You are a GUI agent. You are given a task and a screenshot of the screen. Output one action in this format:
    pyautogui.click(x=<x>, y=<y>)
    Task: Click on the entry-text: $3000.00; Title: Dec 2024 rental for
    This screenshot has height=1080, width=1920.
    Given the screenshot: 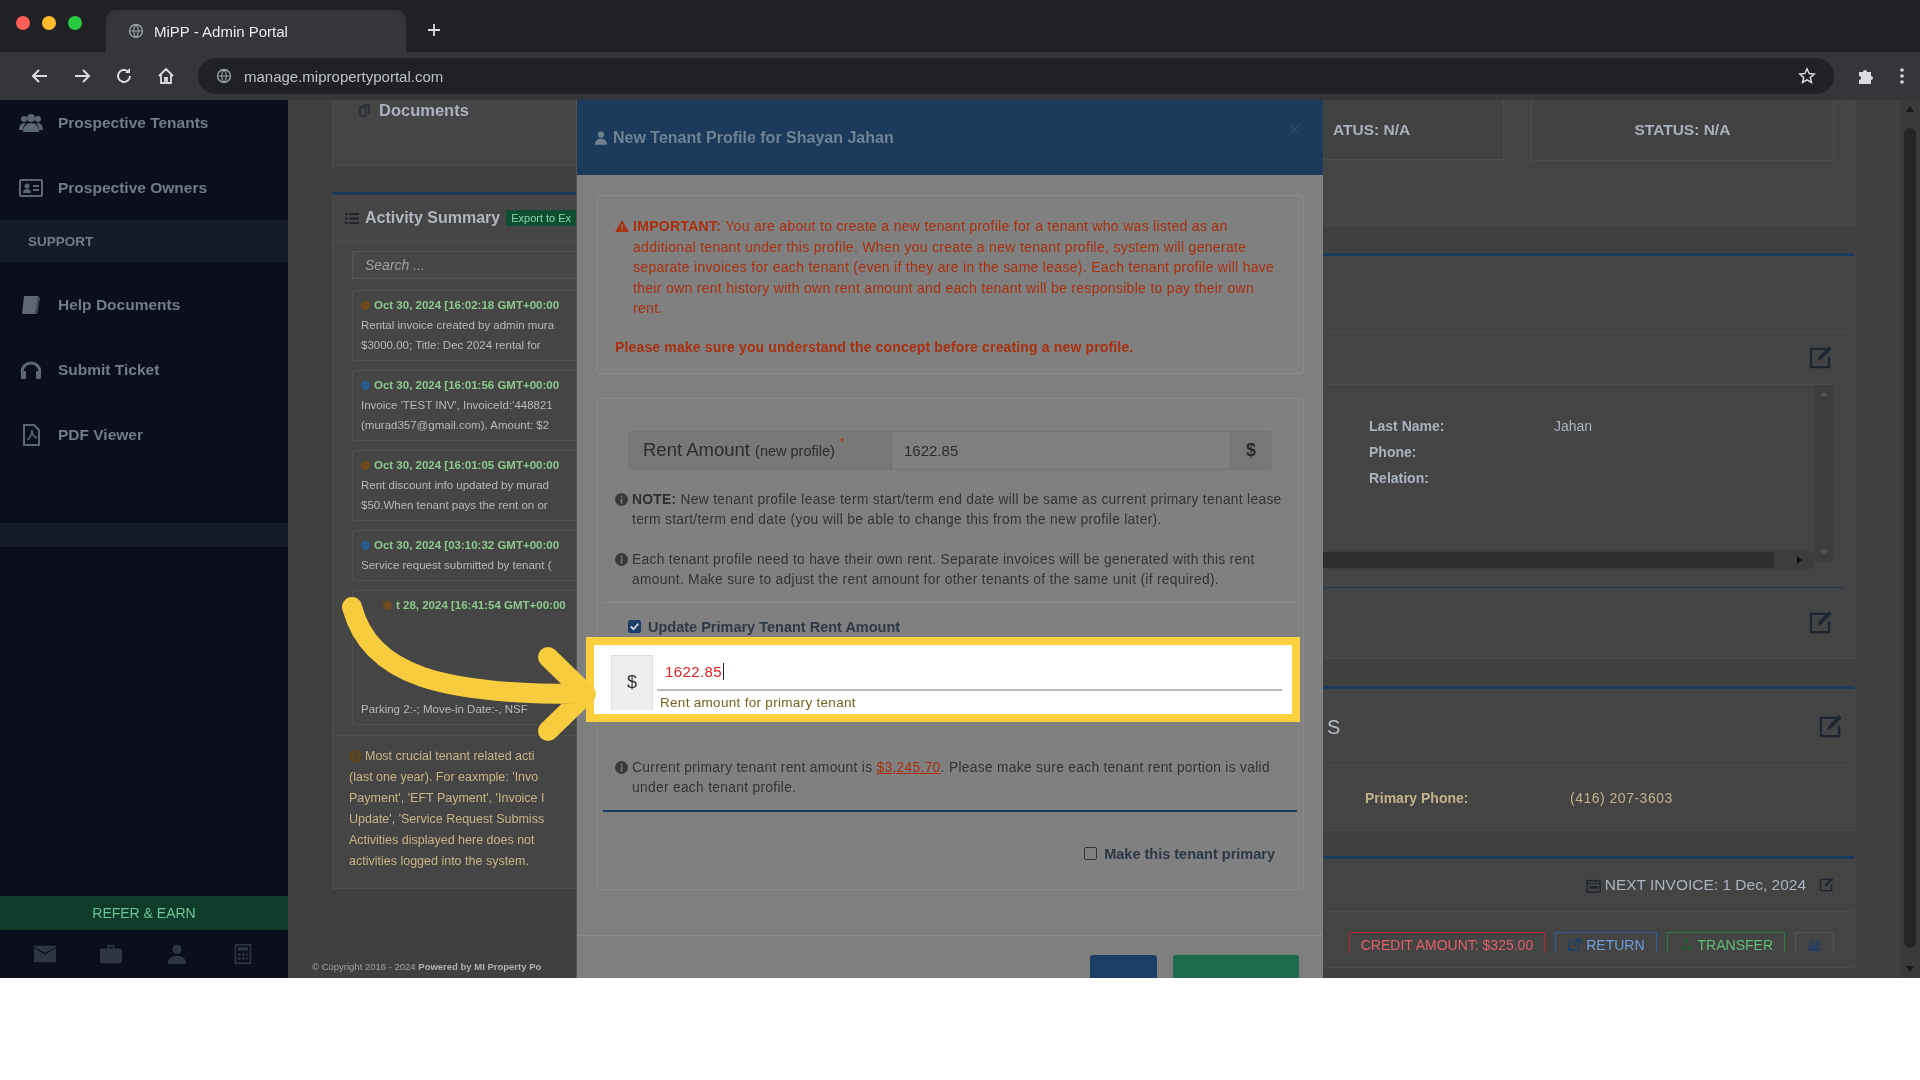 What is the action you would take?
    pyautogui.click(x=451, y=345)
    